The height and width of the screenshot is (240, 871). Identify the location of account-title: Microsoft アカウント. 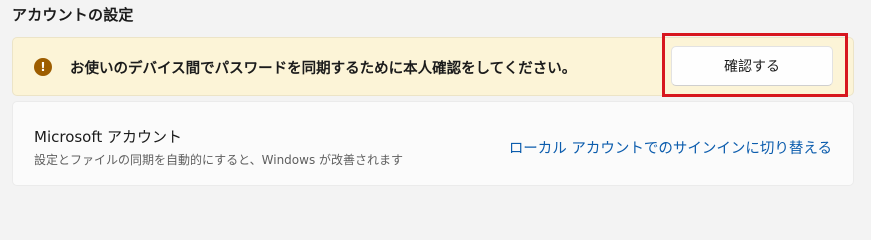
(108, 137).